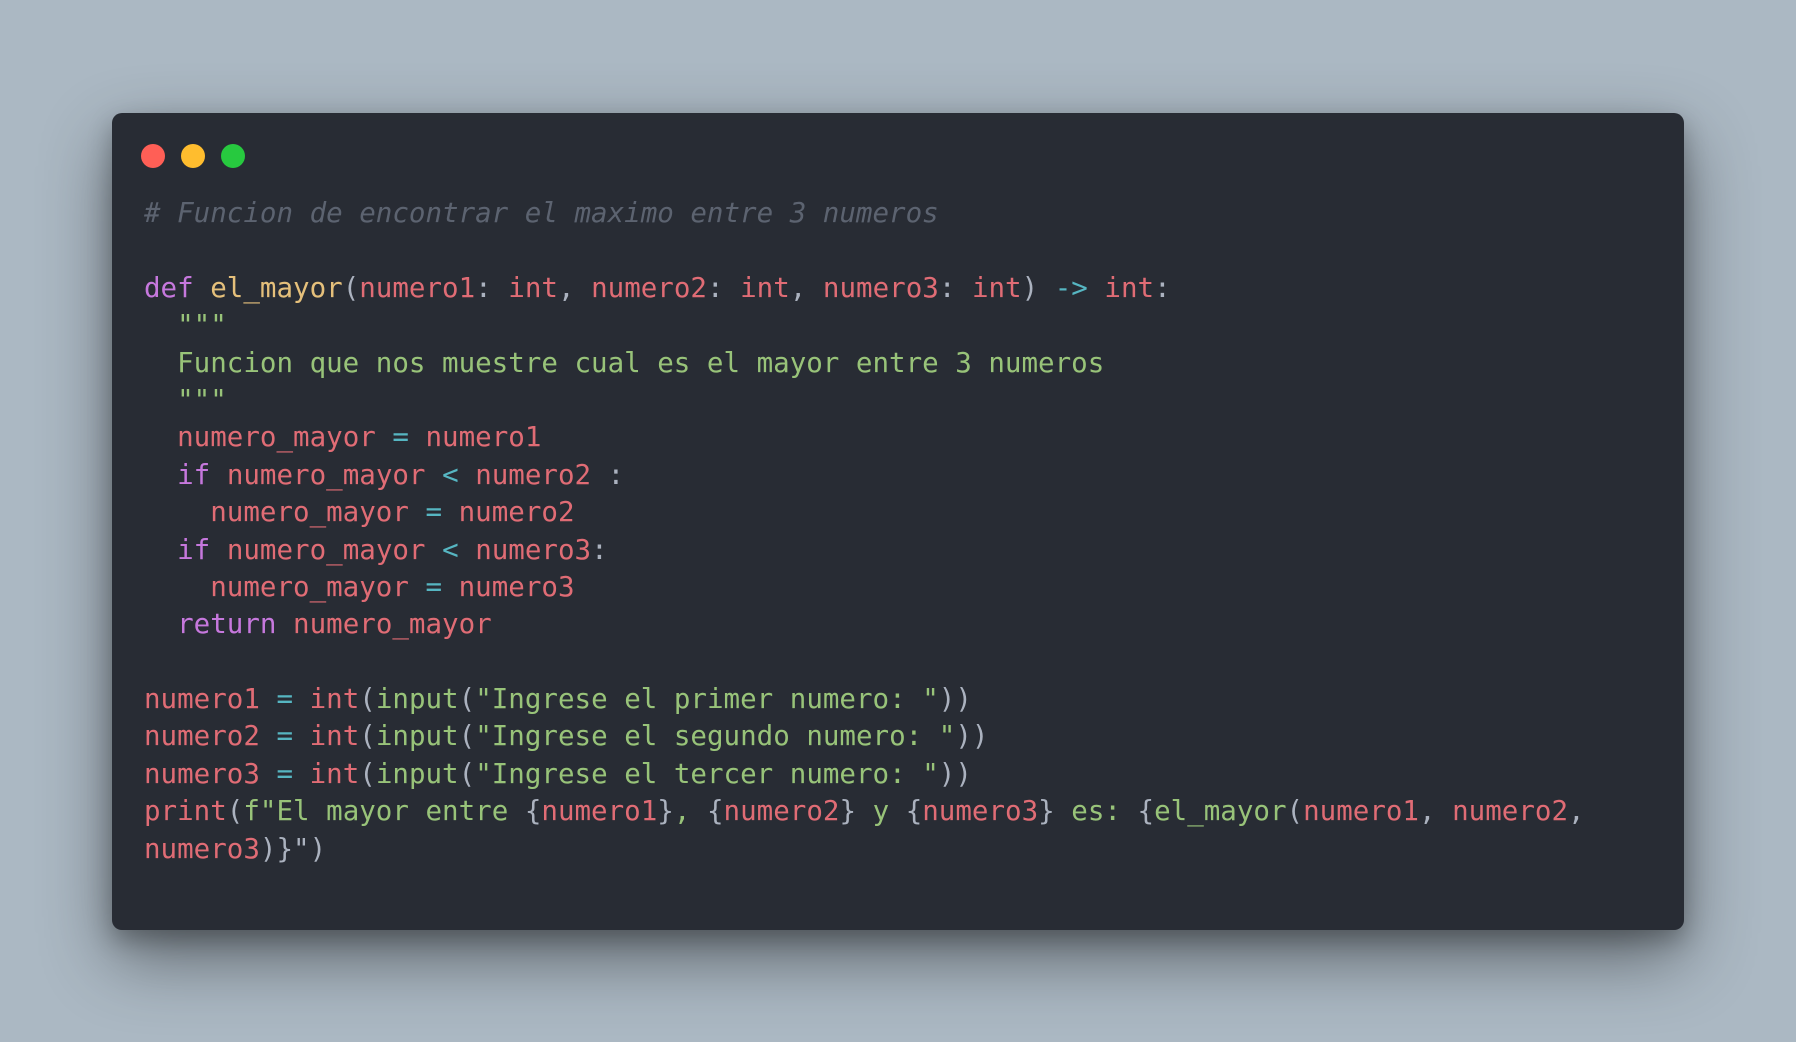  Describe the element at coordinates (153, 156) in the screenshot. I see `close-button` at that location.